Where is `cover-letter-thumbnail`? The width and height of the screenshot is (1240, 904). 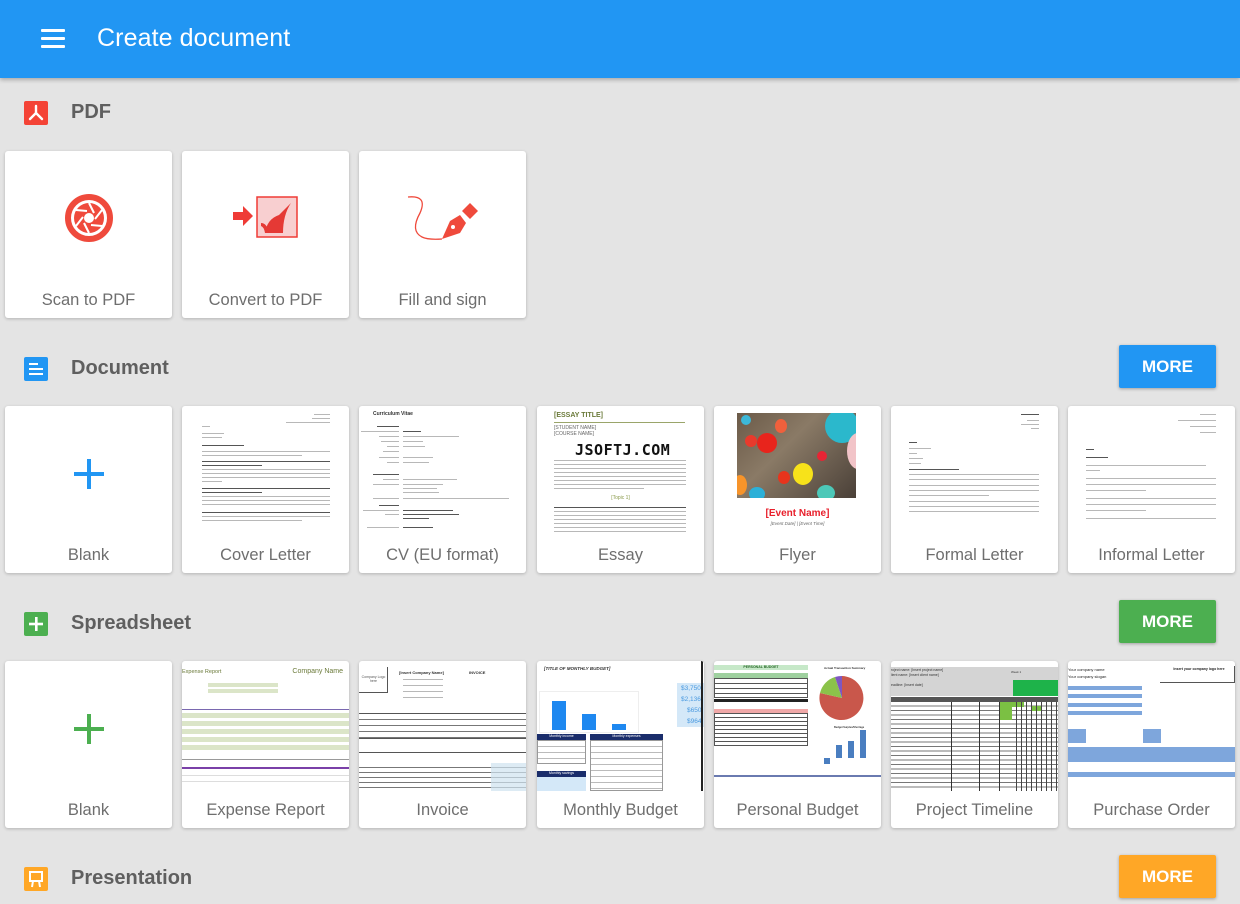 cover-letter-thumbnail is located at coordinates (265, 471).